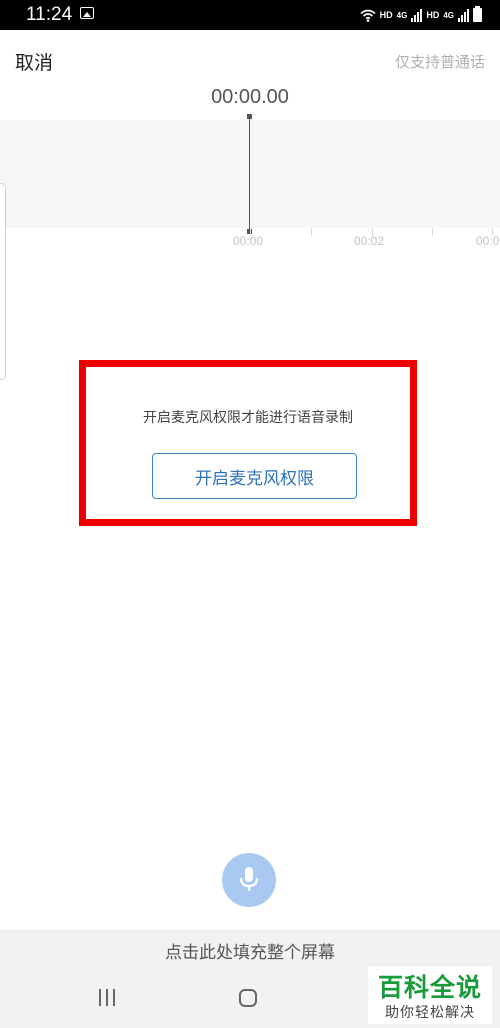 Image resolution: width=500 pixels, height=1028 pixels. I want to click on cancel-button: 取消, so click(34, 61).